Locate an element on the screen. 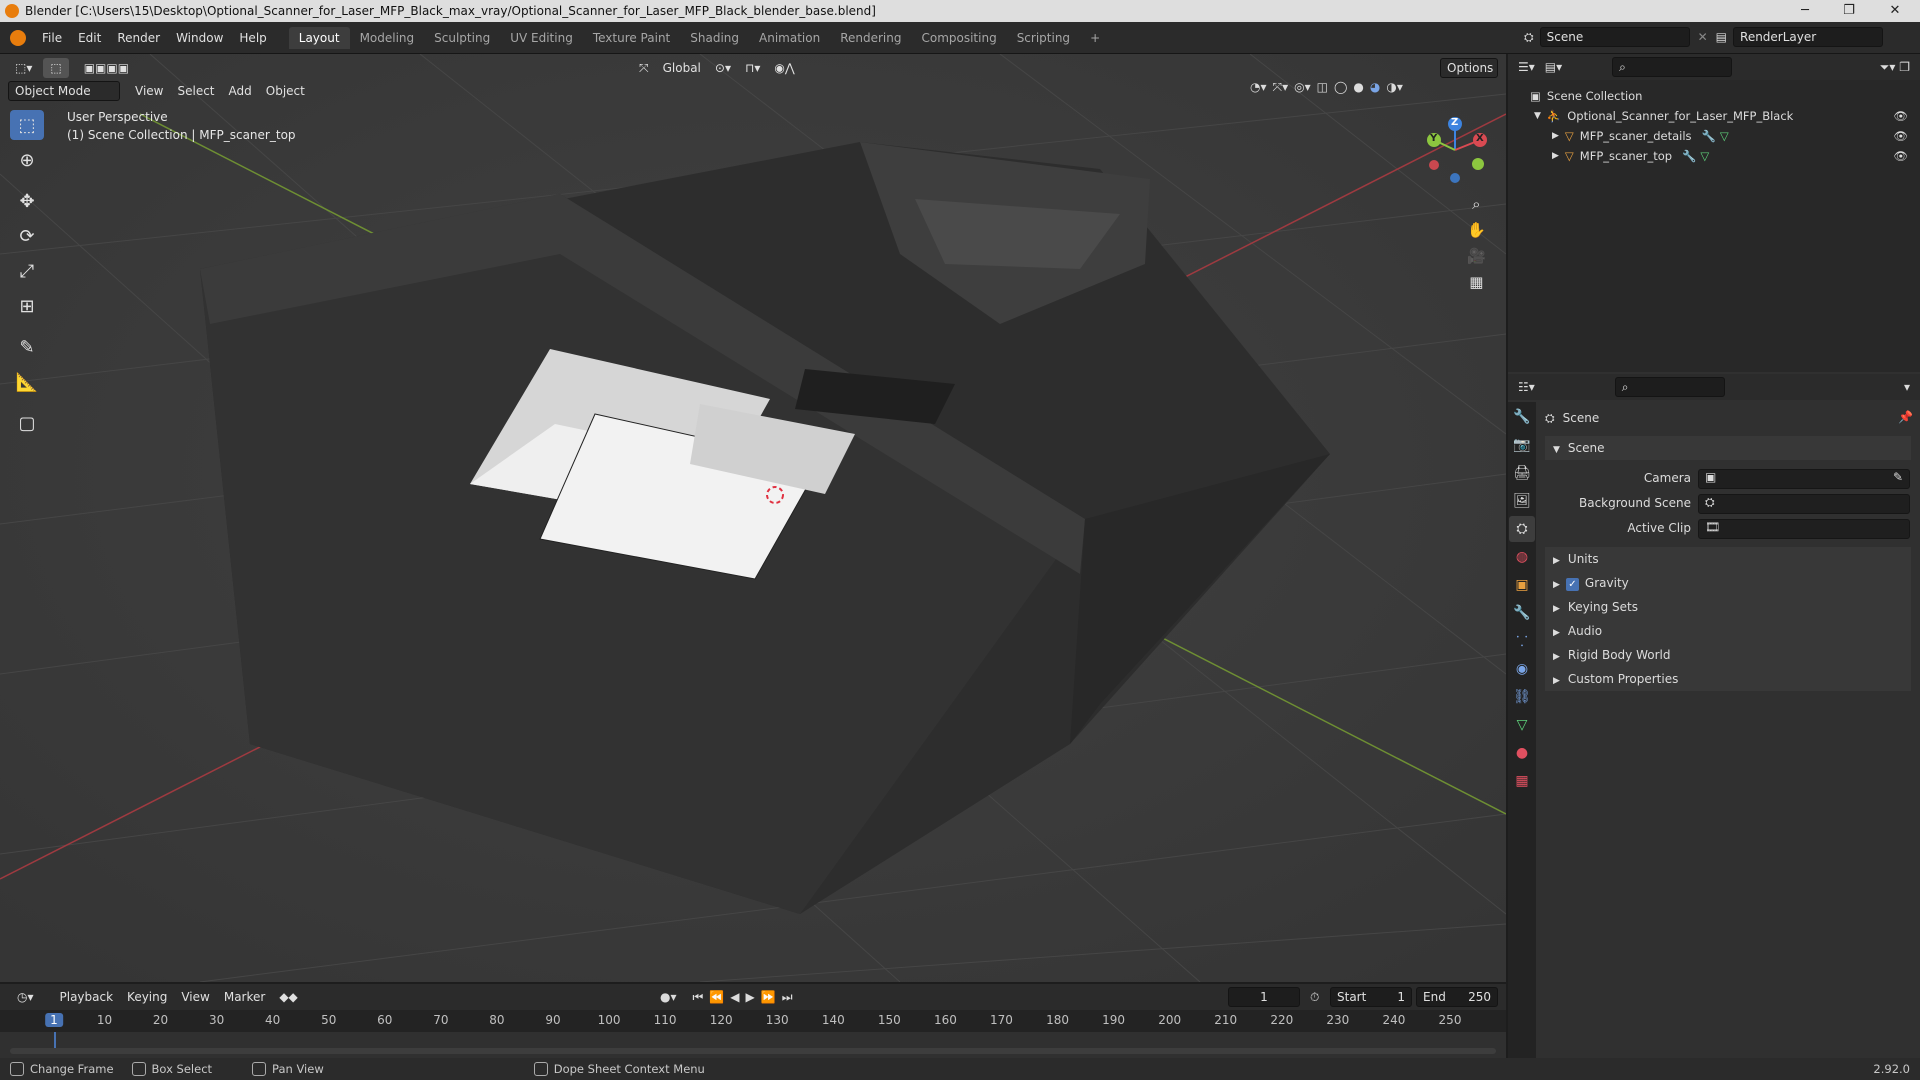 The height and width of the screenshot is (1080, 1920). outliner-object-row: ▶ ▽ MFP_scaner_details 🔧 ▽ 👁 is located at coordinates (1725, 136).